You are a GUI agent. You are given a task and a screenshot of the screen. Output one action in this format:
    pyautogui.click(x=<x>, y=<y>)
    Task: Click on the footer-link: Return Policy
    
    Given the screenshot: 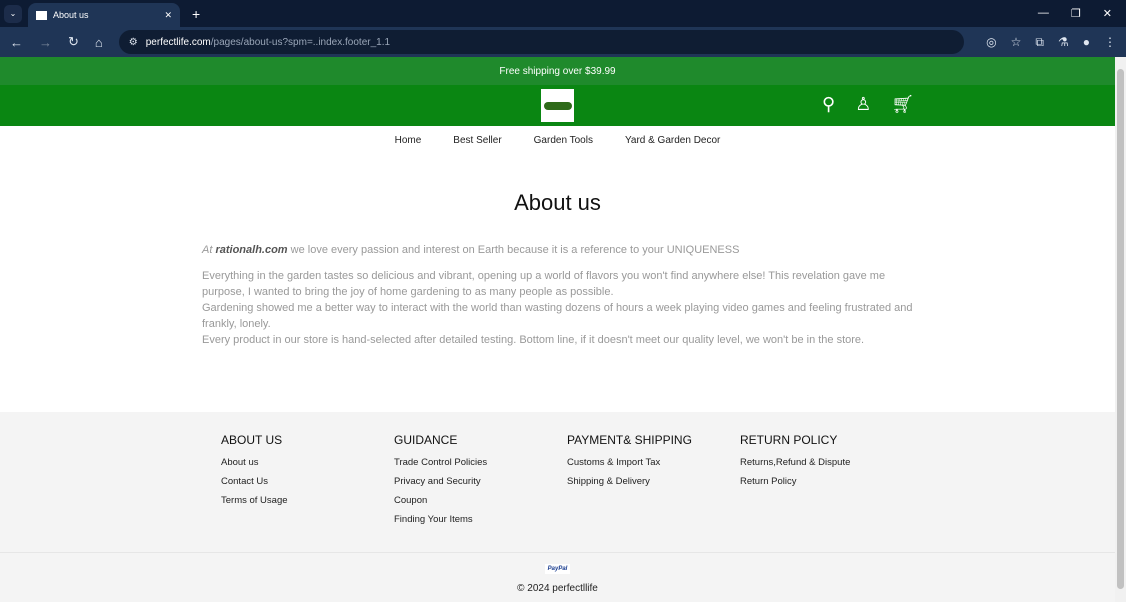 What is the action you would take?
    pyautogui.click(x=826, y=481)
    